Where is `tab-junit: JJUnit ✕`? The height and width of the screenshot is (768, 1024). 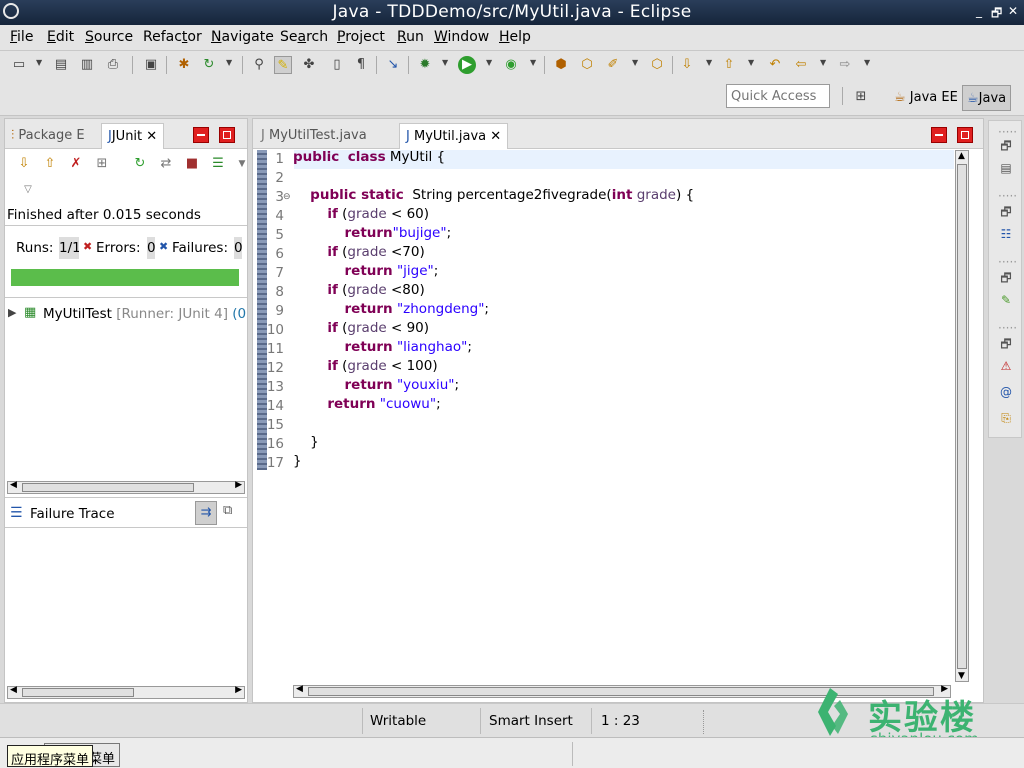 tab-junit: JJUnit ✕ is located at coordinates (133, 136).